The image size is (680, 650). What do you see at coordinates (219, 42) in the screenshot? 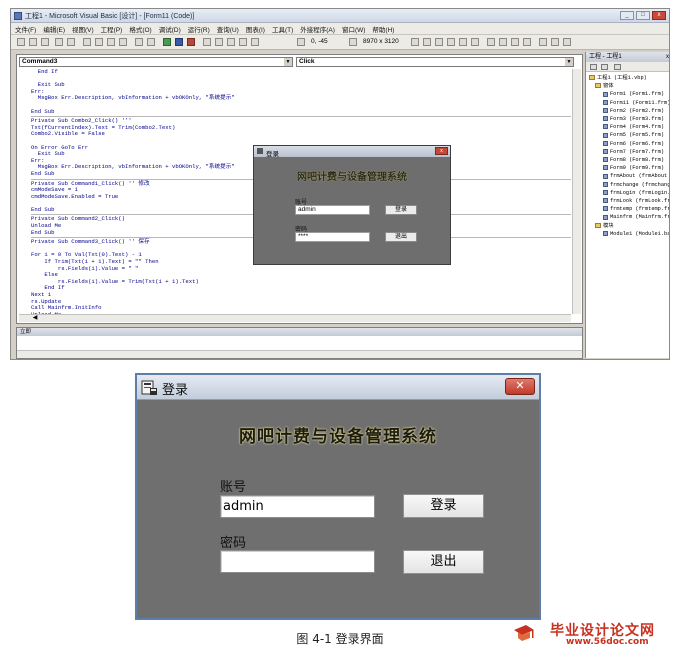
I see `properties-icon` at bounding box center [219, 42].